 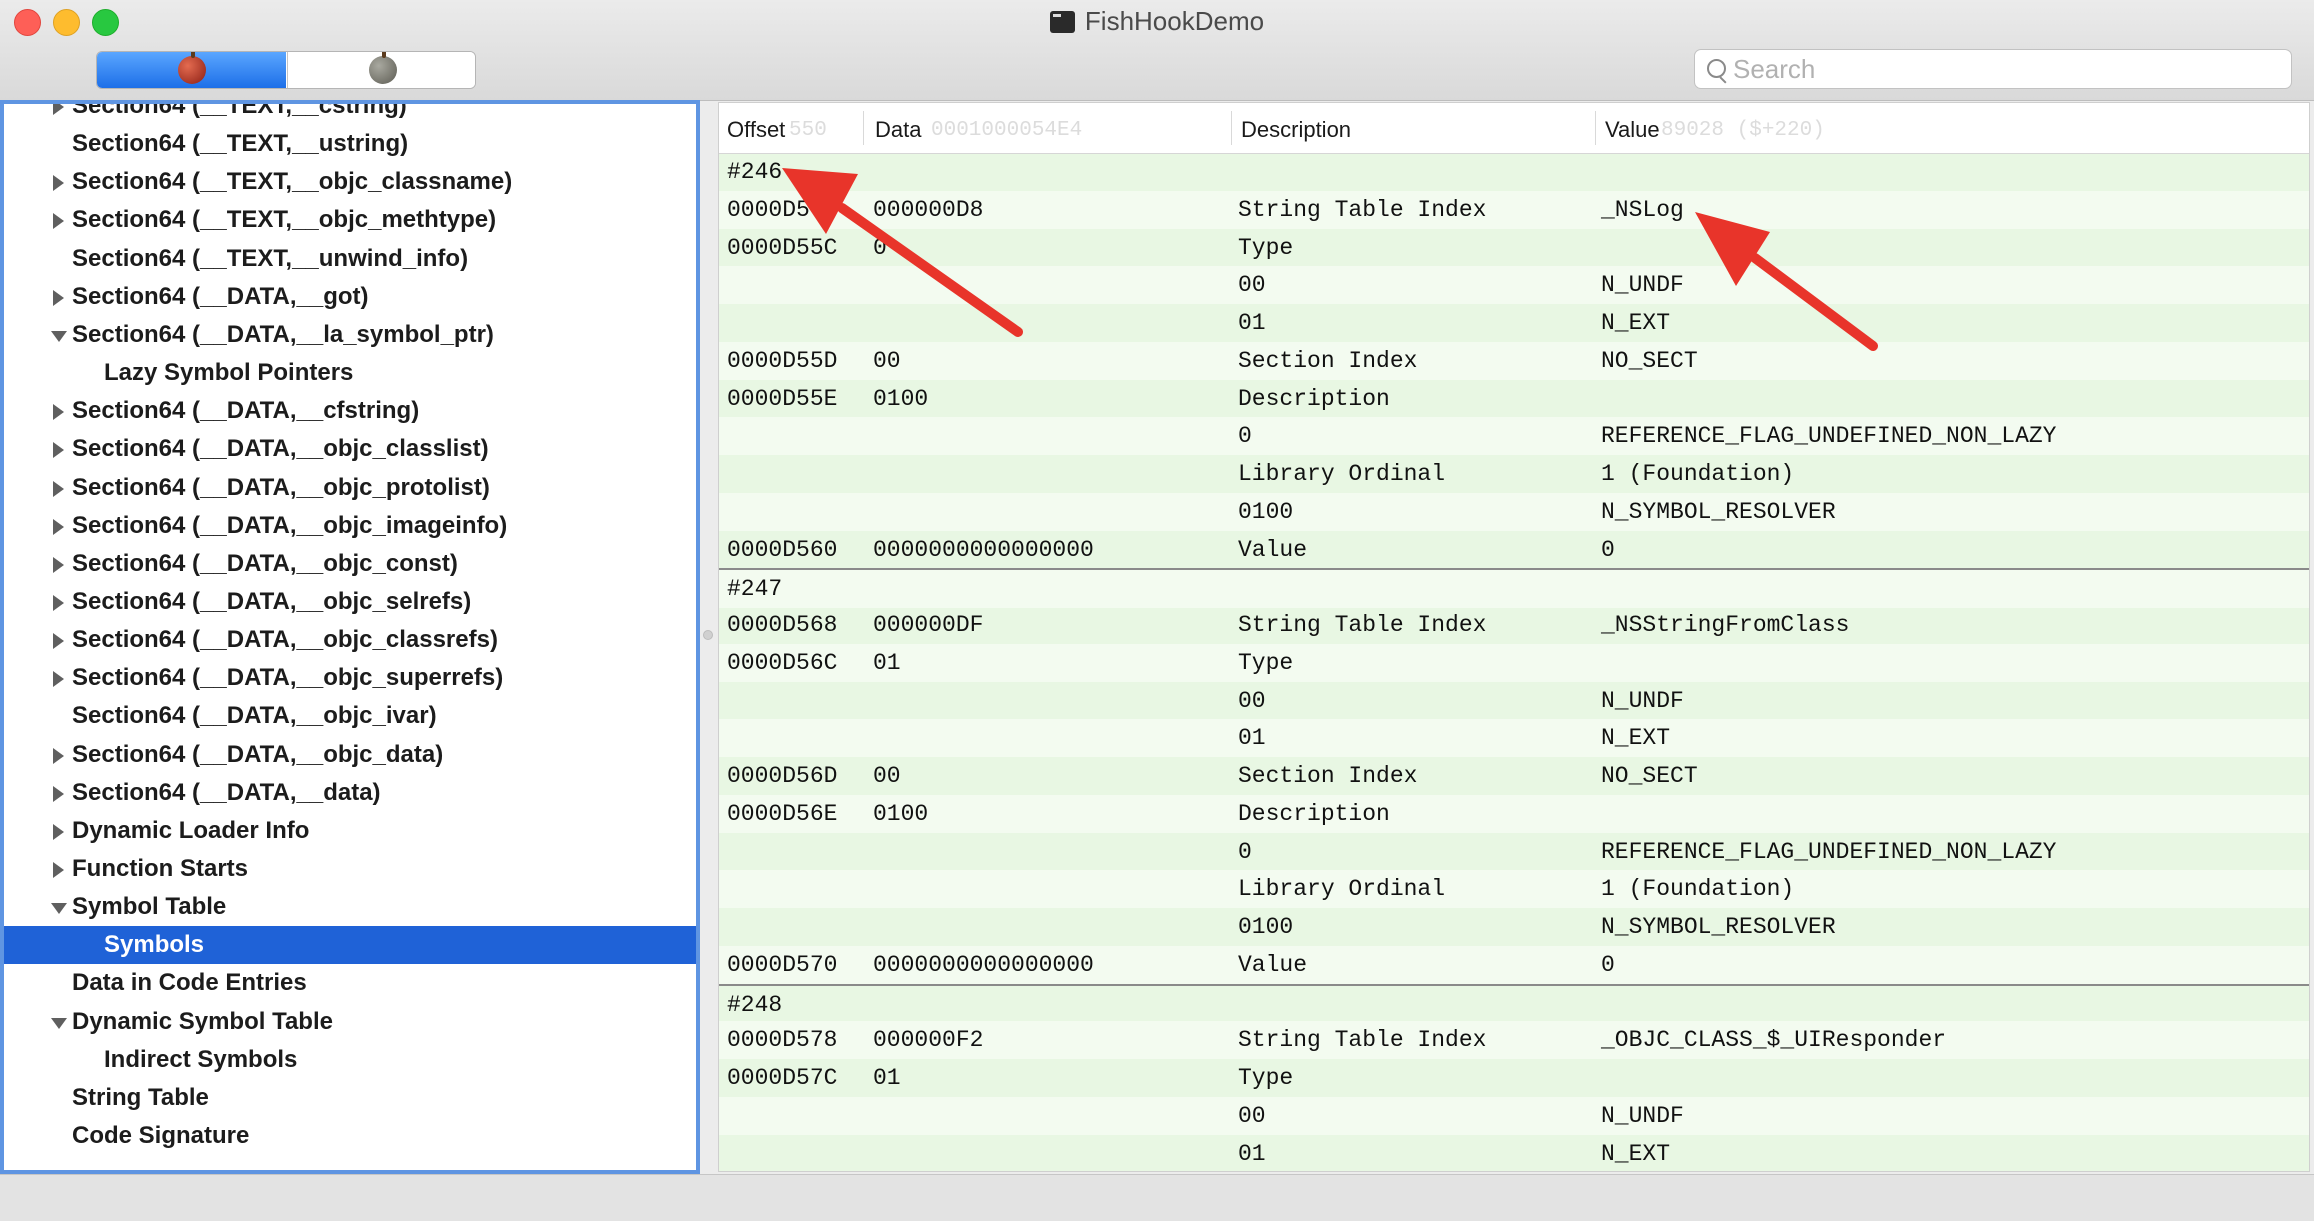 I want to click on outline-item: Section64 (__DATA,__objc_protolist), so click(x=350, y=488).